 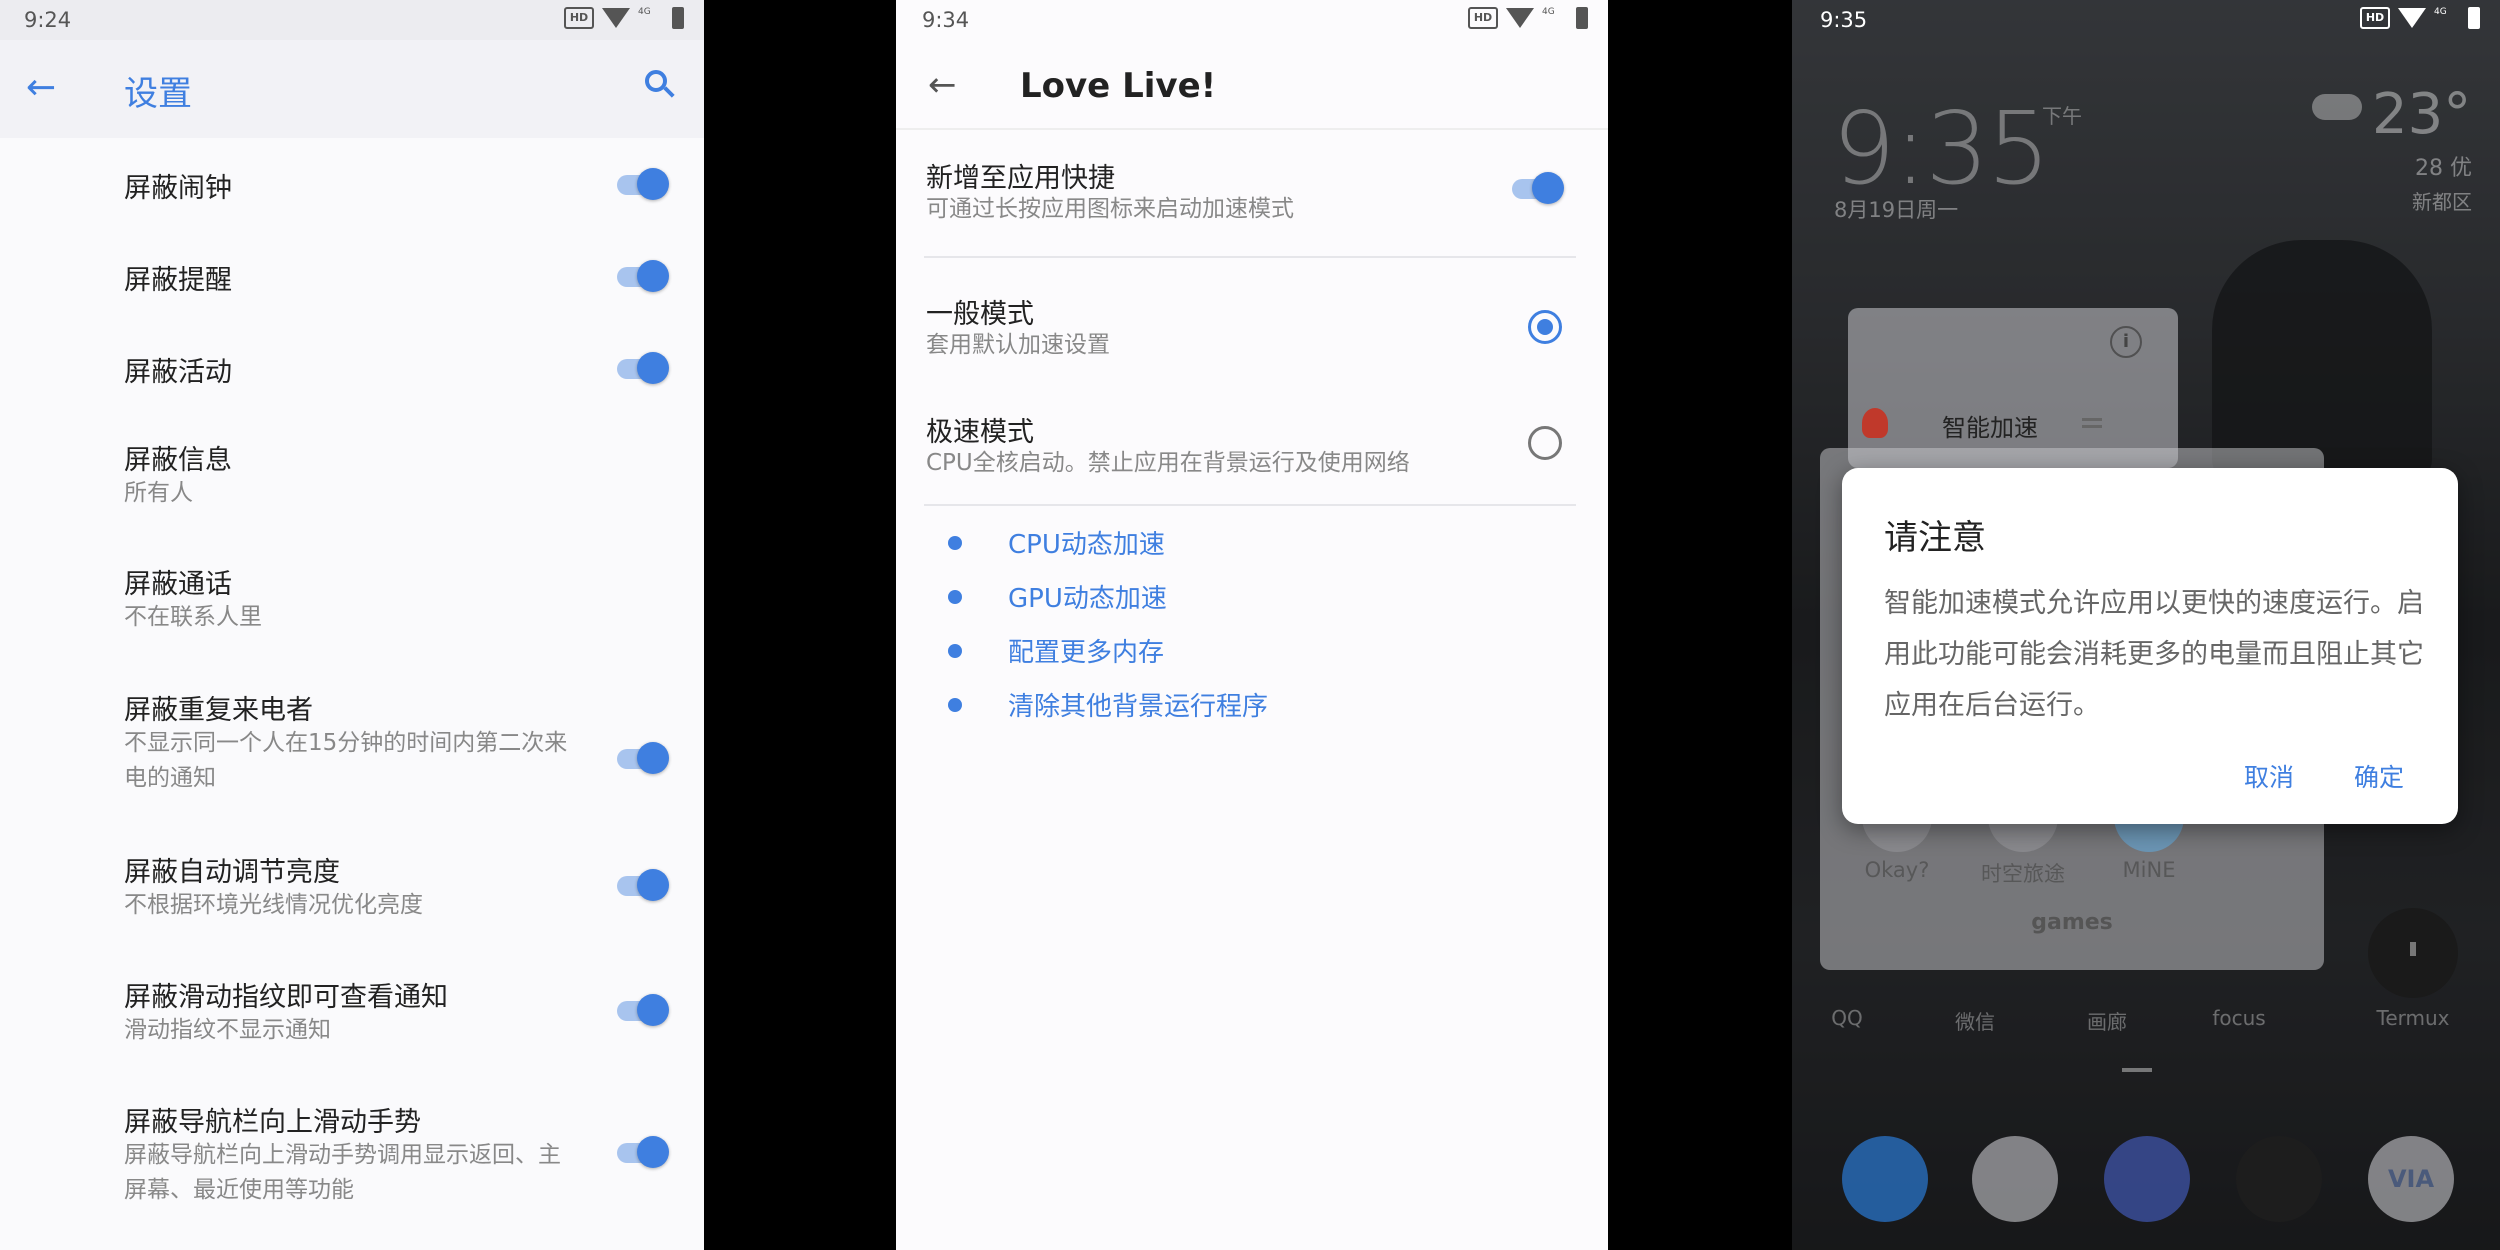 What do you see at coordinates (227, 1030) in the screenshot?
I see `setting-subtitle: 滑动指纹不显示通知` at bounding box center [227, 1030].